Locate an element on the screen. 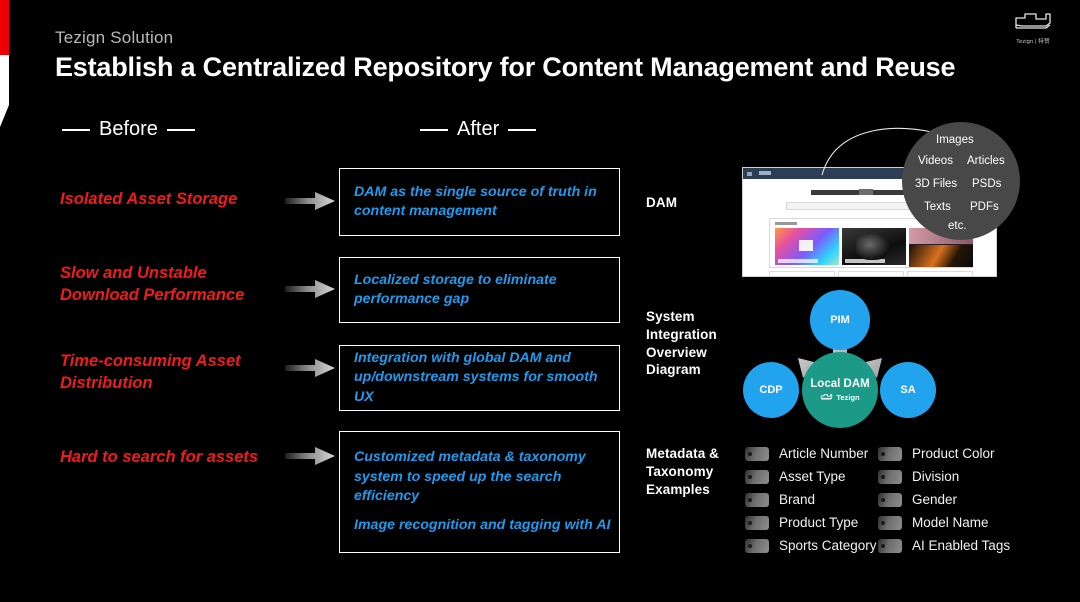 This screenshot has height=602, width=1080. column-header-before: Before is located at coordinates (128, 129).